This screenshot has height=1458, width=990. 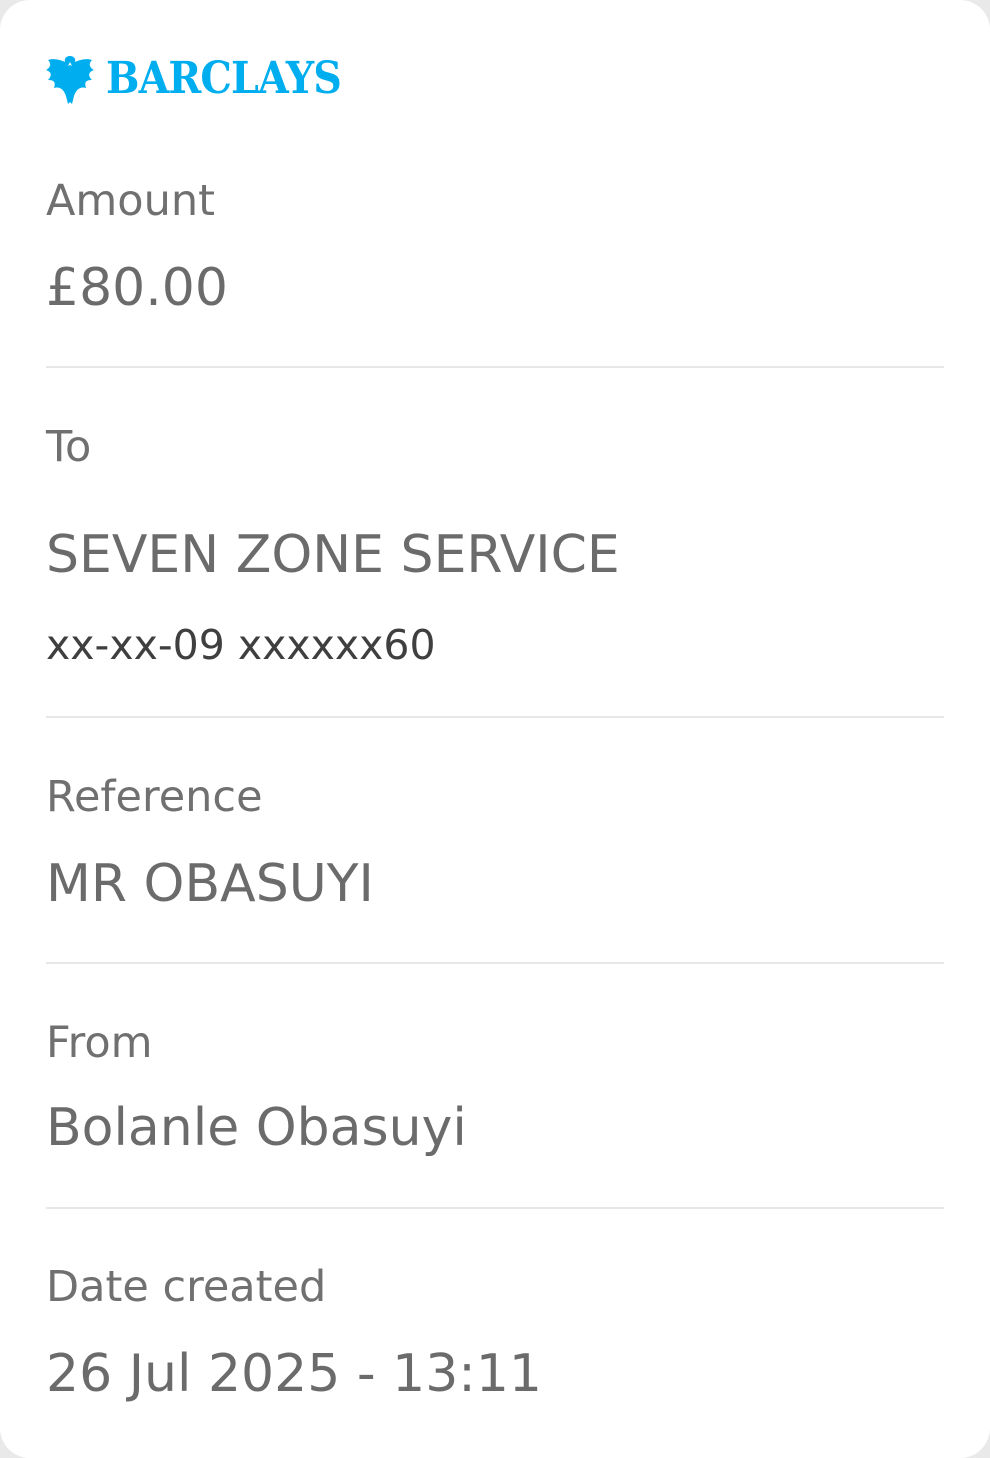 I want to click on eagle-icon, so click(x=70, y=80).